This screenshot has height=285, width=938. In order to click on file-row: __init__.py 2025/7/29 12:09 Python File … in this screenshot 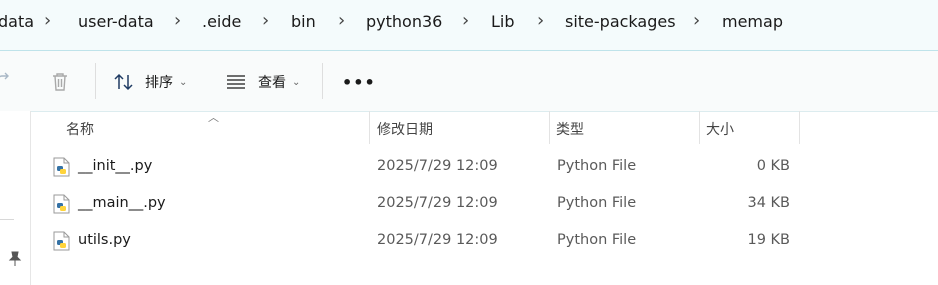, I will do `click(484, 167)`.